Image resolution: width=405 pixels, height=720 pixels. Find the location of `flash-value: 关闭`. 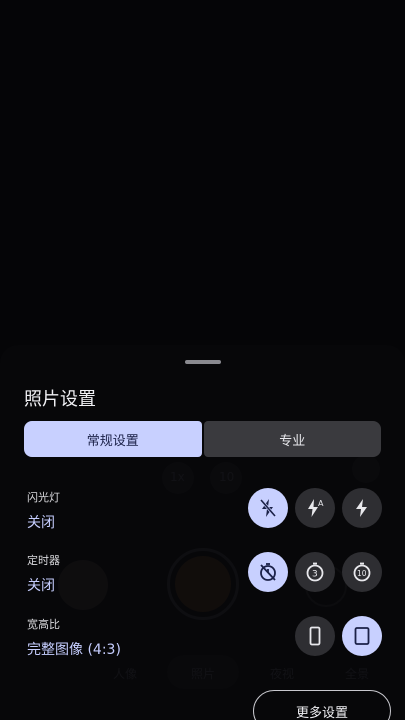

flash-value: 关闭 is located at coordinates (41, 523).